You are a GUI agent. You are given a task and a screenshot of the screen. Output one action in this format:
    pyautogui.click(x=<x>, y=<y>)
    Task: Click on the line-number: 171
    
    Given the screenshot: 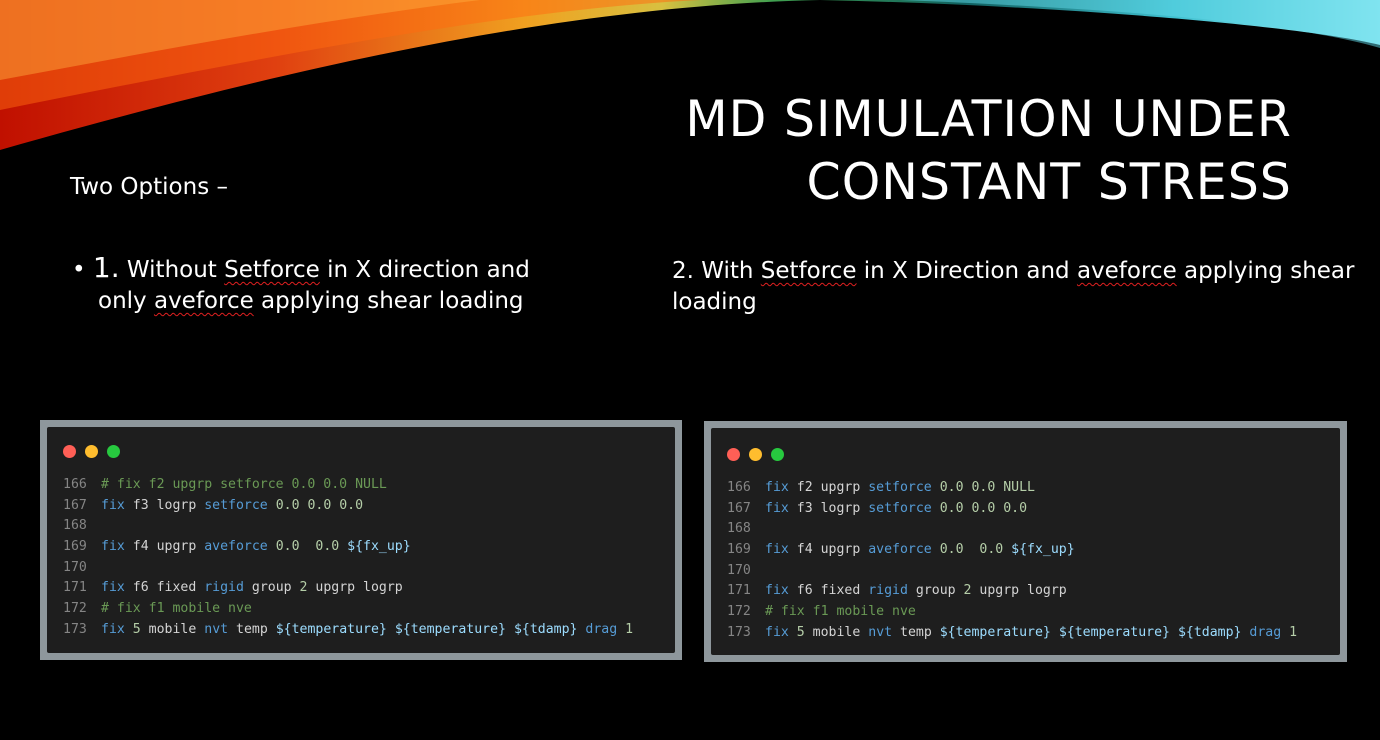 What is the action you would take?
    pyautogui.click(x=739, y=591)
    